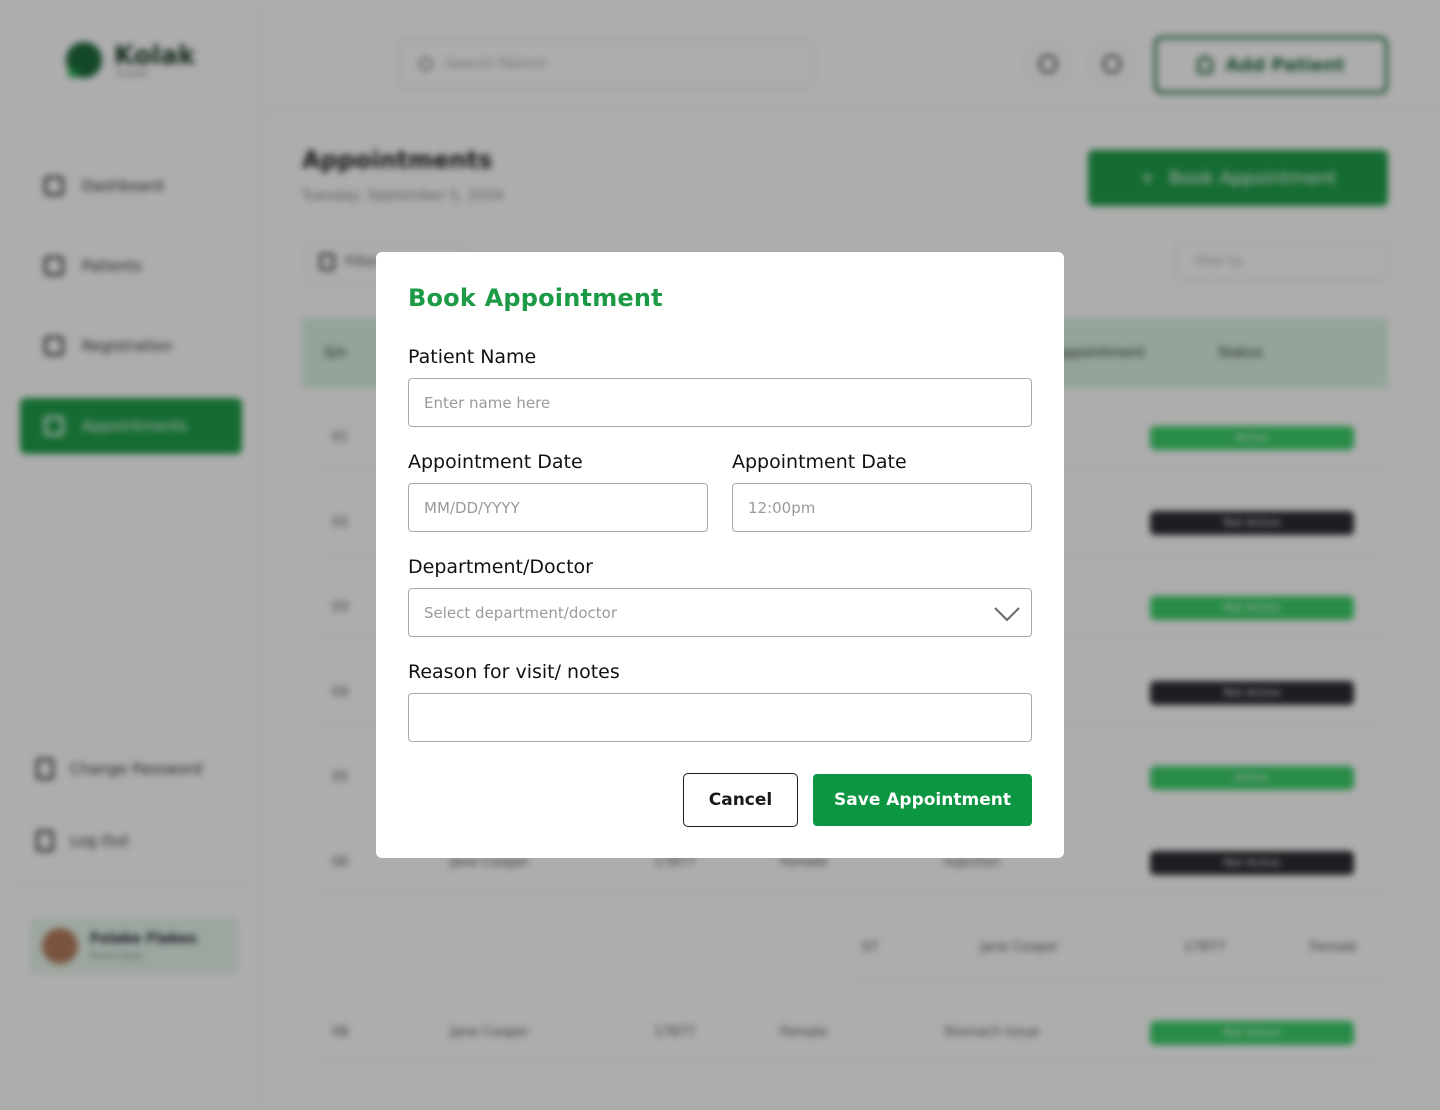 This screenshot has width=1440, height=1110. What do you see at coordinates (740, 800) in the screenshot?
I see `cancel-button: Cancel` at bounding box center [740, 800].